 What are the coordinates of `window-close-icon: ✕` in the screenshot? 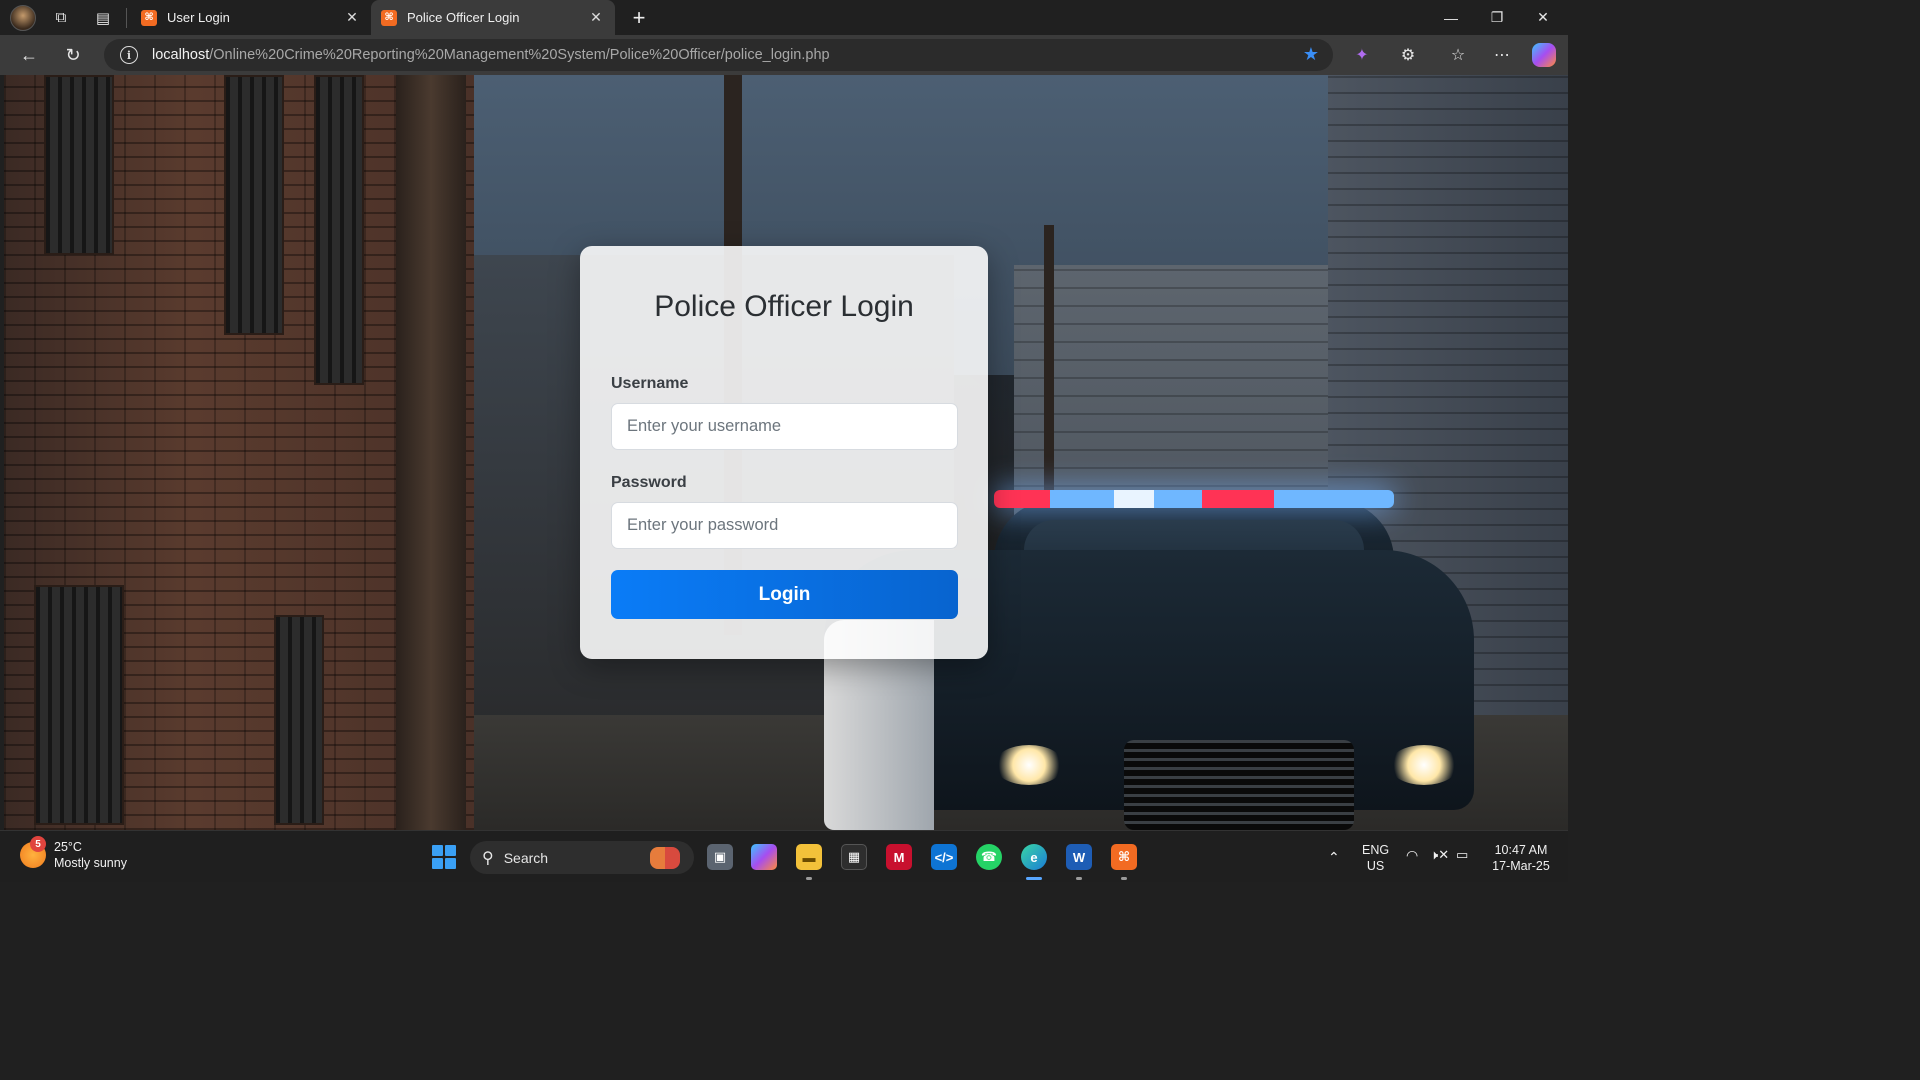 It's located at (1543, 17).